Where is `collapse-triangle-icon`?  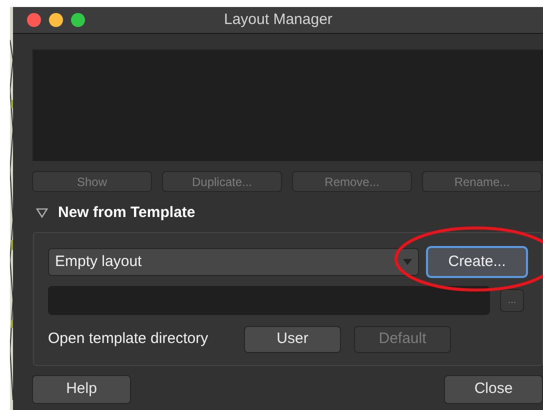
collapse-triangle-icon is located at coordinates (42, 213).